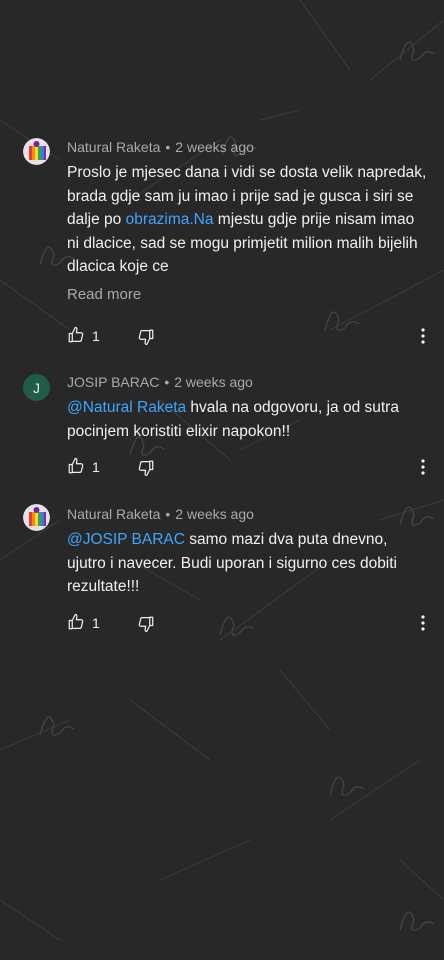 This screenshot has width=444, height=960. What do you see at coordinates (160, 382) in the screenshot?
I see `comment-meta: JOSIP BARAC • 2 weeks ago` at bounding box center [160, 382].